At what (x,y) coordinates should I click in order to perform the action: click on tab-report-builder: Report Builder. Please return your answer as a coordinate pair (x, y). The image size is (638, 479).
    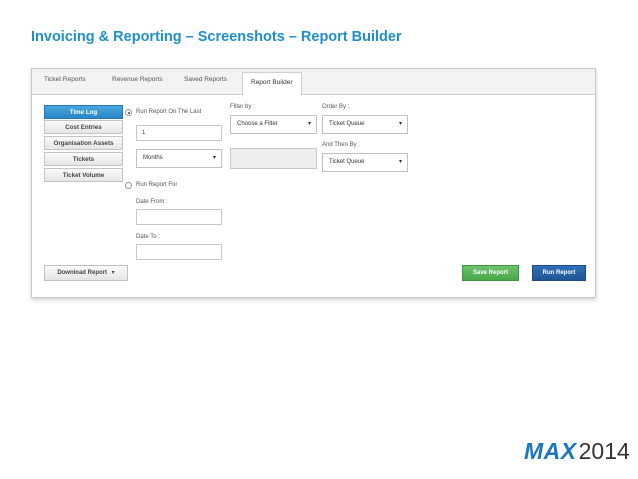
    Looking at the image, I should click on (272, 84).